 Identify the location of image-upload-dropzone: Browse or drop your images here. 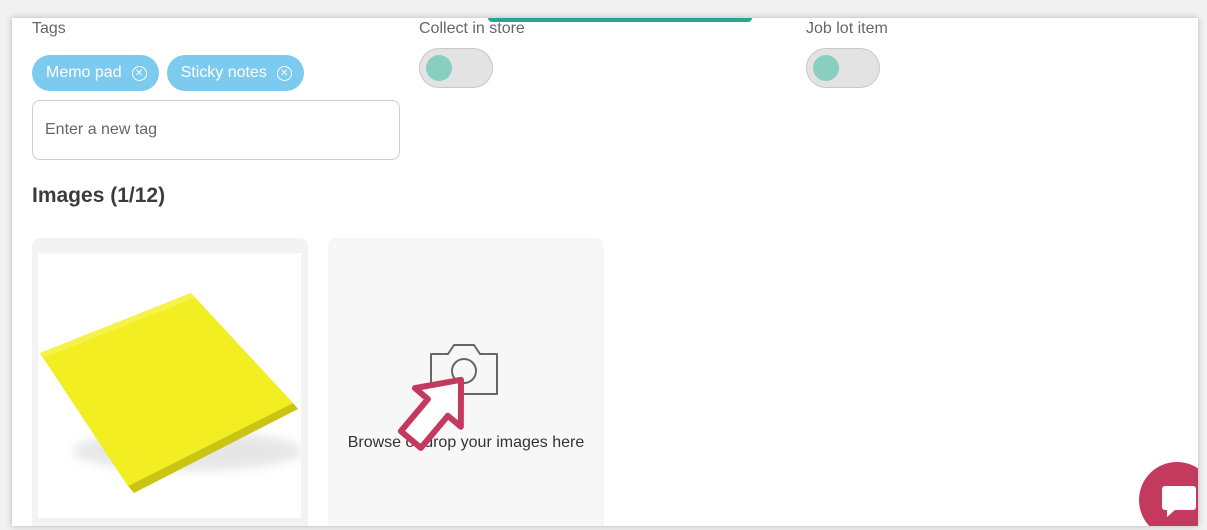
(466, 382).